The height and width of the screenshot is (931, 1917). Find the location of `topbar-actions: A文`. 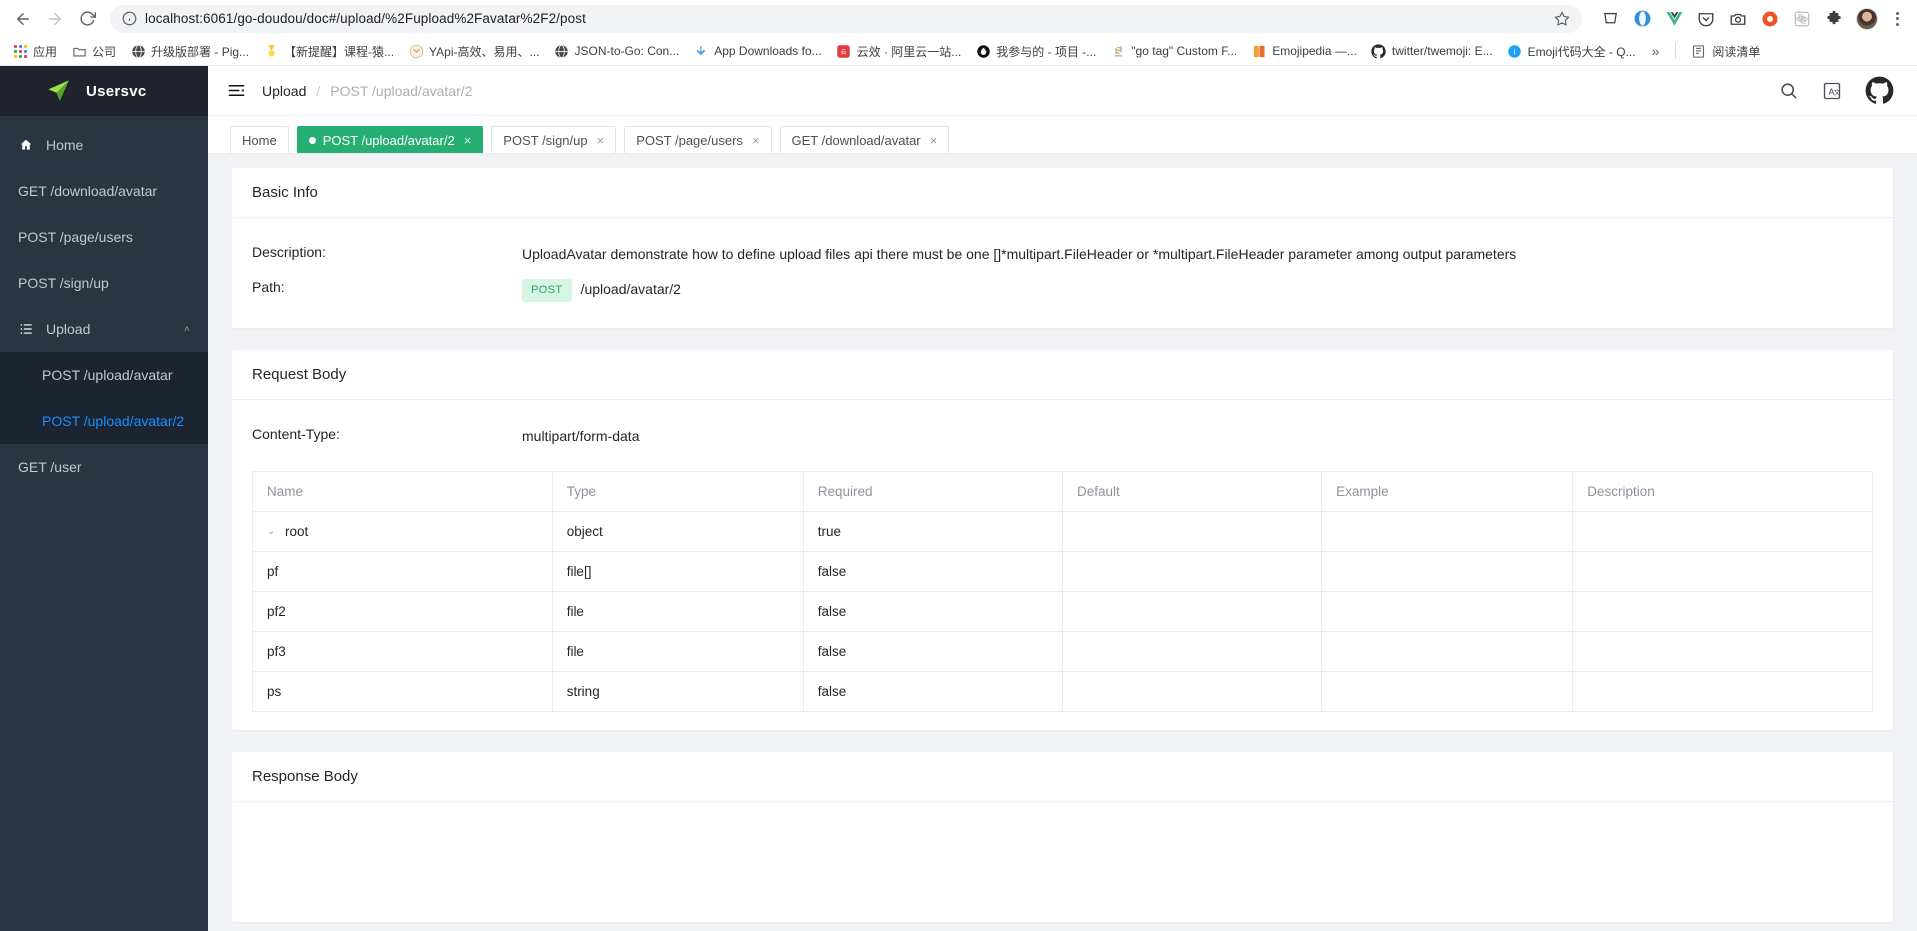

topbar-actions: A文 is located at coordinates (1836, 91).